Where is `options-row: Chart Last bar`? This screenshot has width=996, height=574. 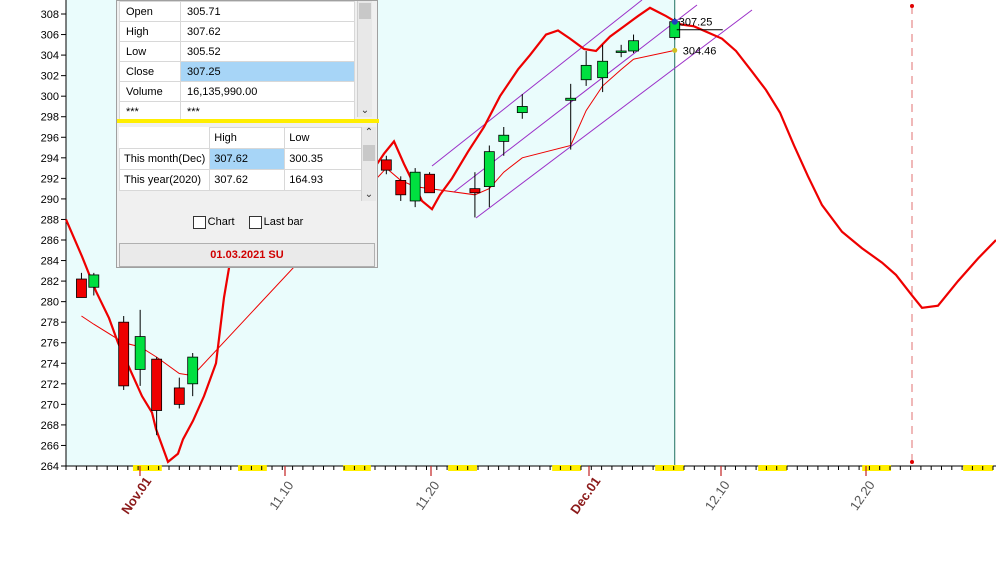 options-row: Chart Last bar is located at coordinates (248, 222).